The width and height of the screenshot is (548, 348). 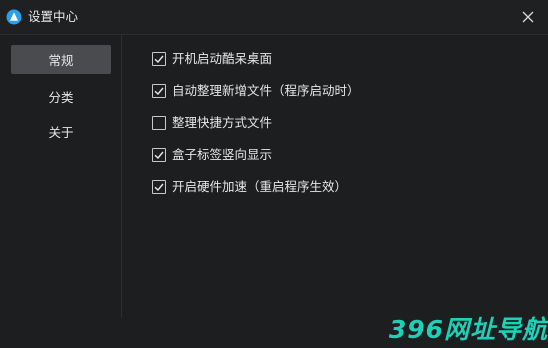 What do you see at coordinates (222, 154) in the screenshot?
I see `option-label: 盒子标签竖向显示` at bounding box center [222, 154].